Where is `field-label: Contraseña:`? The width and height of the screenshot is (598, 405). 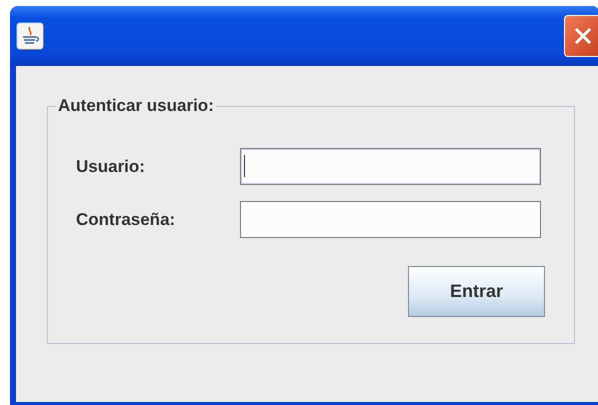 field-label: Contraseña: is located at coordinates (126, 220).